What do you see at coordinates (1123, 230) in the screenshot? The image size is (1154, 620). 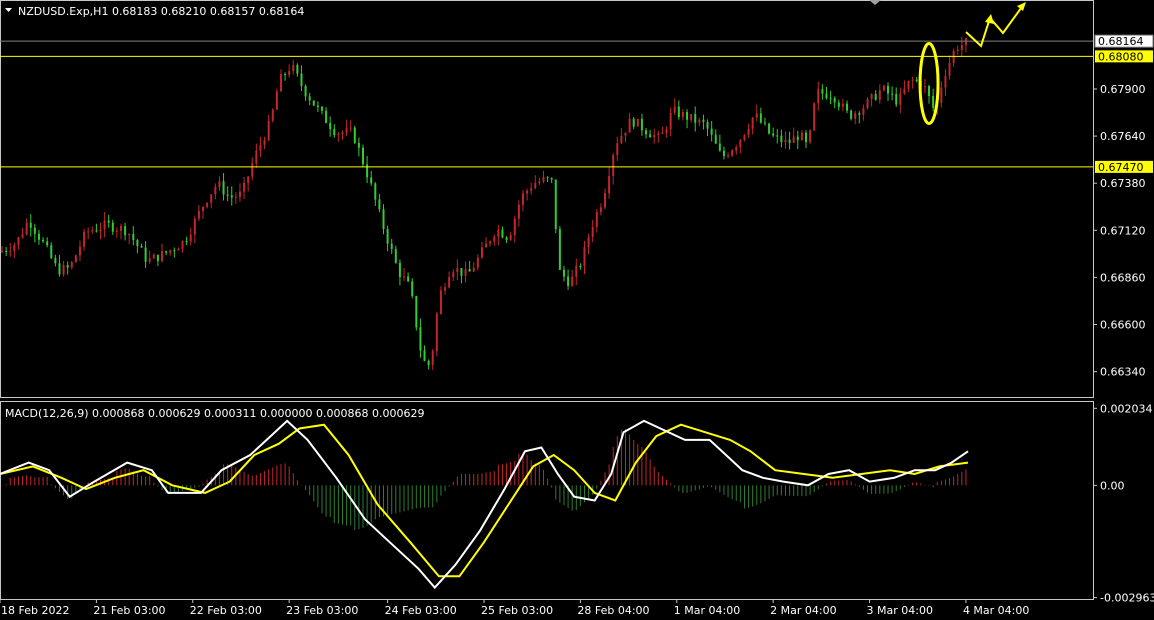 I see `price-axis-label: 0.67120` at bounding box center [1123, 230].